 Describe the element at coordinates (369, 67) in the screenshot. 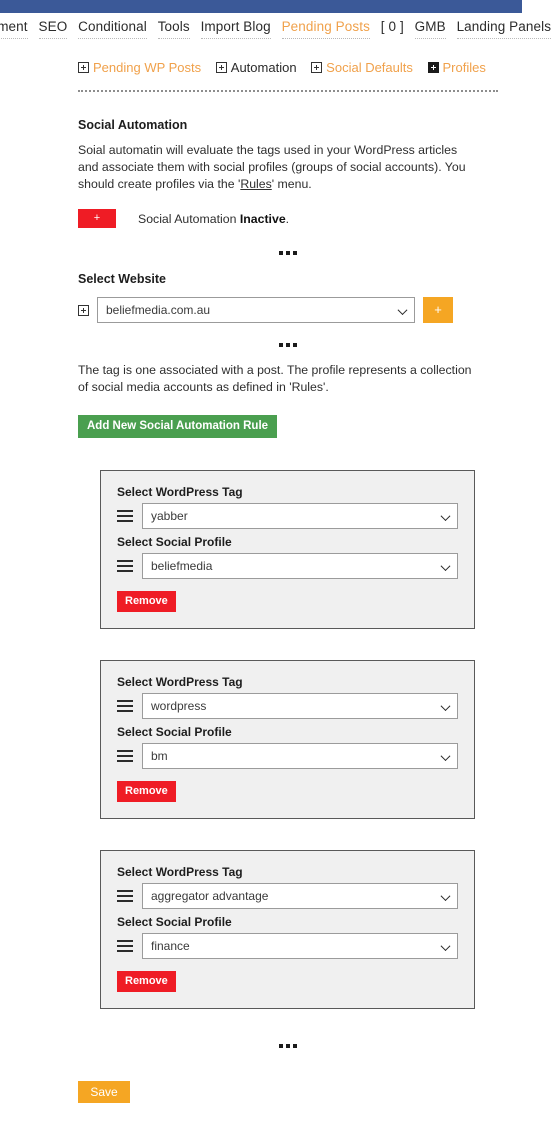

I see `subnav-label: Social Defaults` at that location.